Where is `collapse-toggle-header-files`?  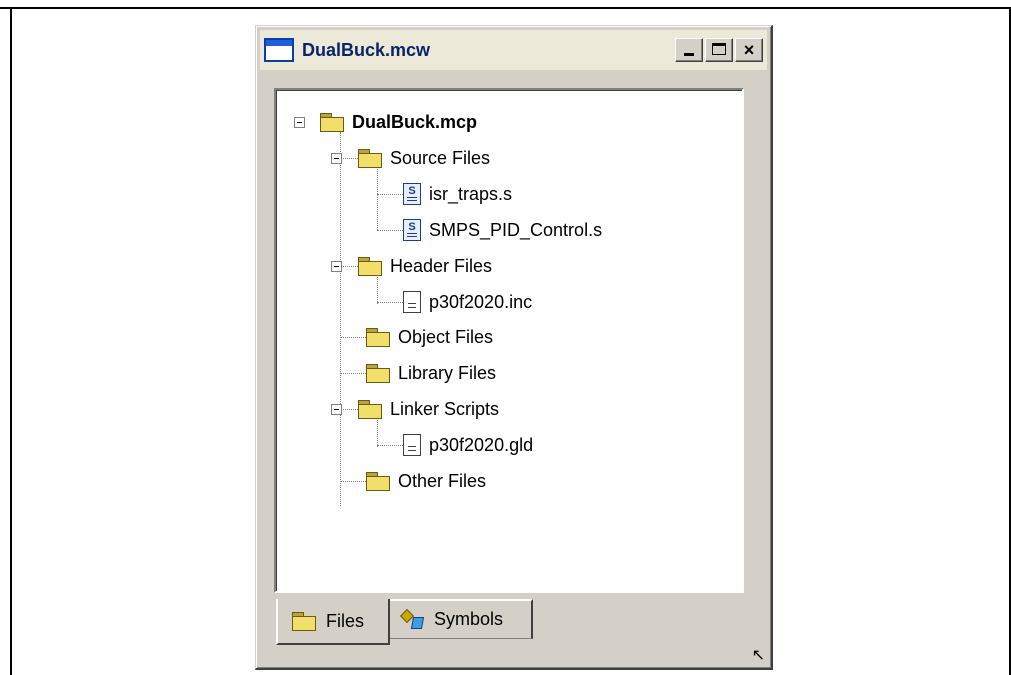 collapse-toggle-header-files is located at coordinates (336, 266).